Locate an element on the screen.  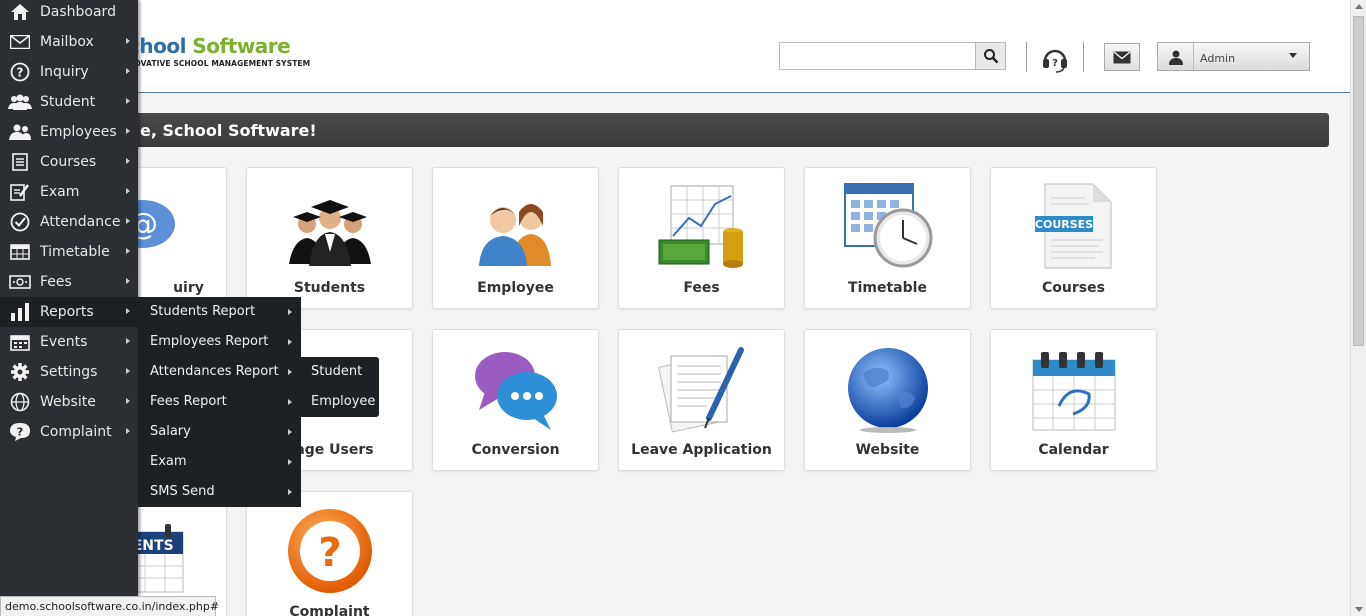
sidebar-item-attendance: Attendance is located at coordinates (69, 222).